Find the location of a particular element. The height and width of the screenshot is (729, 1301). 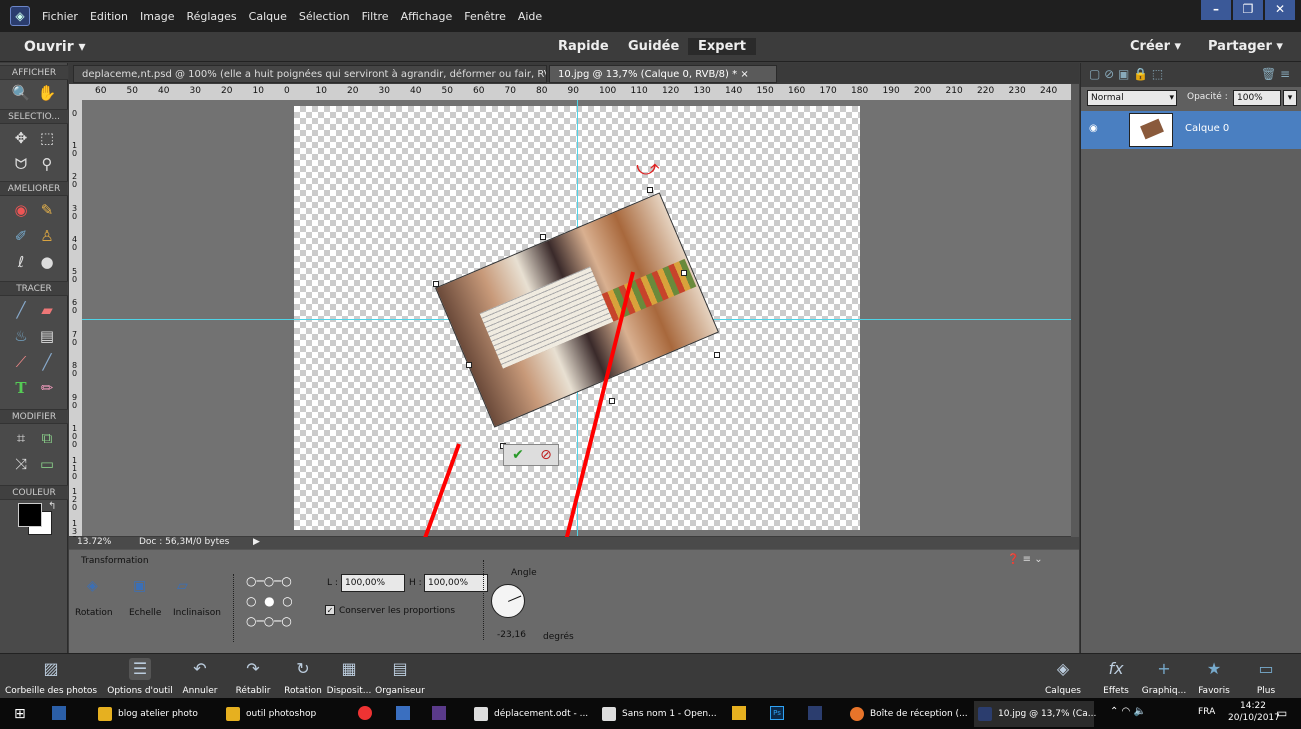

notification-icon: ▭ is located at coordinates (1281, 713).